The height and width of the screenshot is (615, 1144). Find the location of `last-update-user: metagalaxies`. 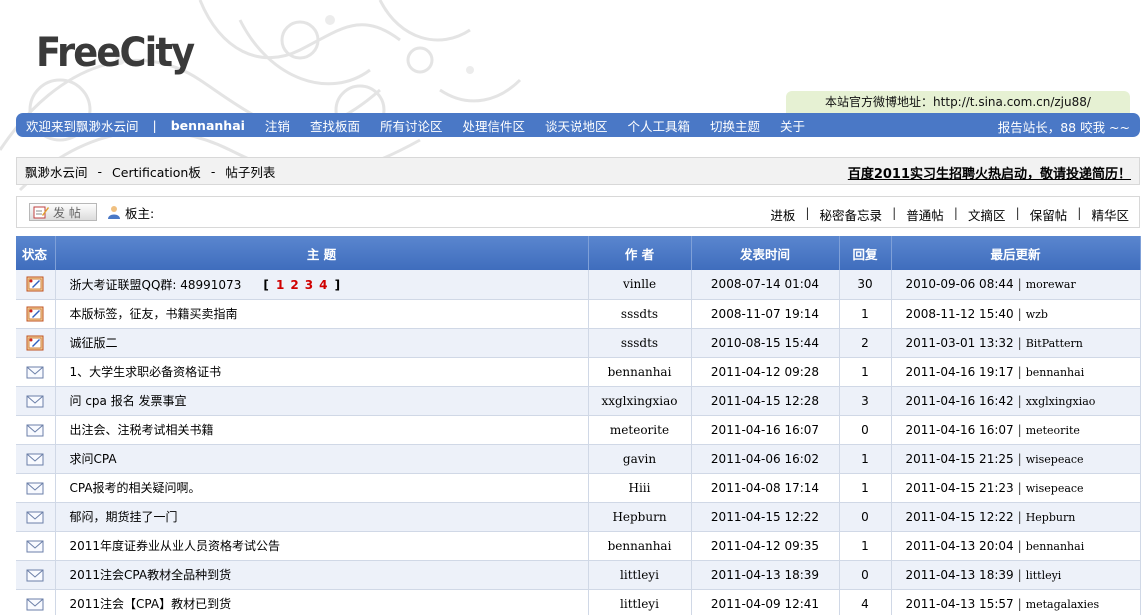

last-update-user: metagalaxies is located at coordinates (1062, 604).